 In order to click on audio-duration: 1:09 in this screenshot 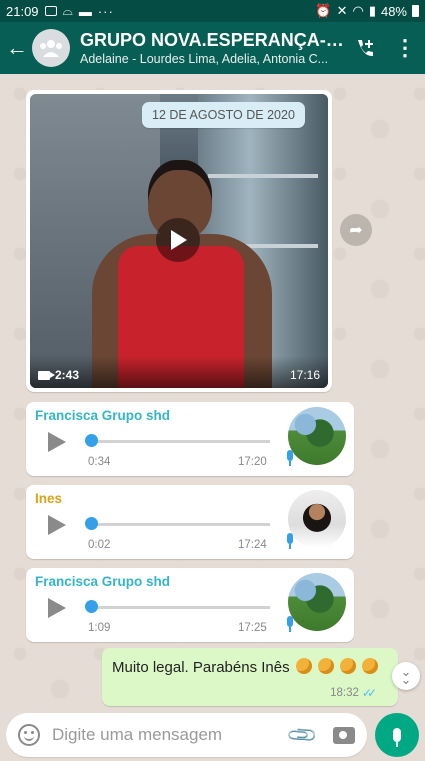, I will do `click(99, 628)`.